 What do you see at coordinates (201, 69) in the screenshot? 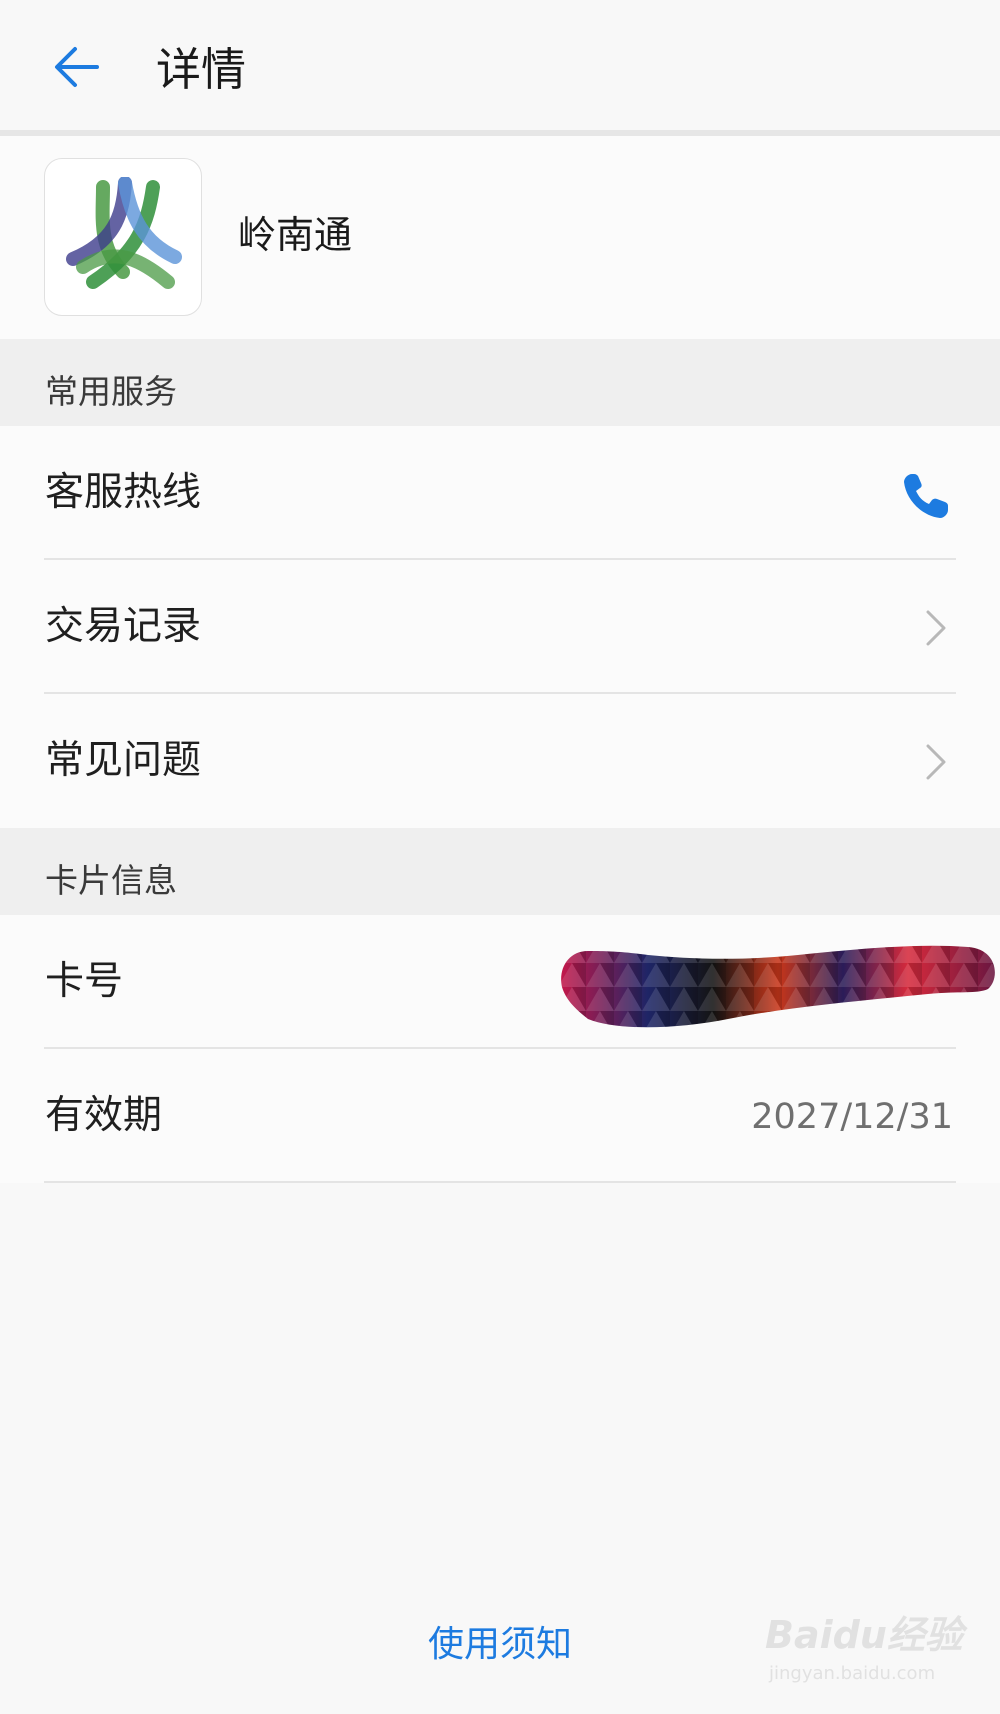
I see `page-title: 详情` at bounding box center [201, 69].